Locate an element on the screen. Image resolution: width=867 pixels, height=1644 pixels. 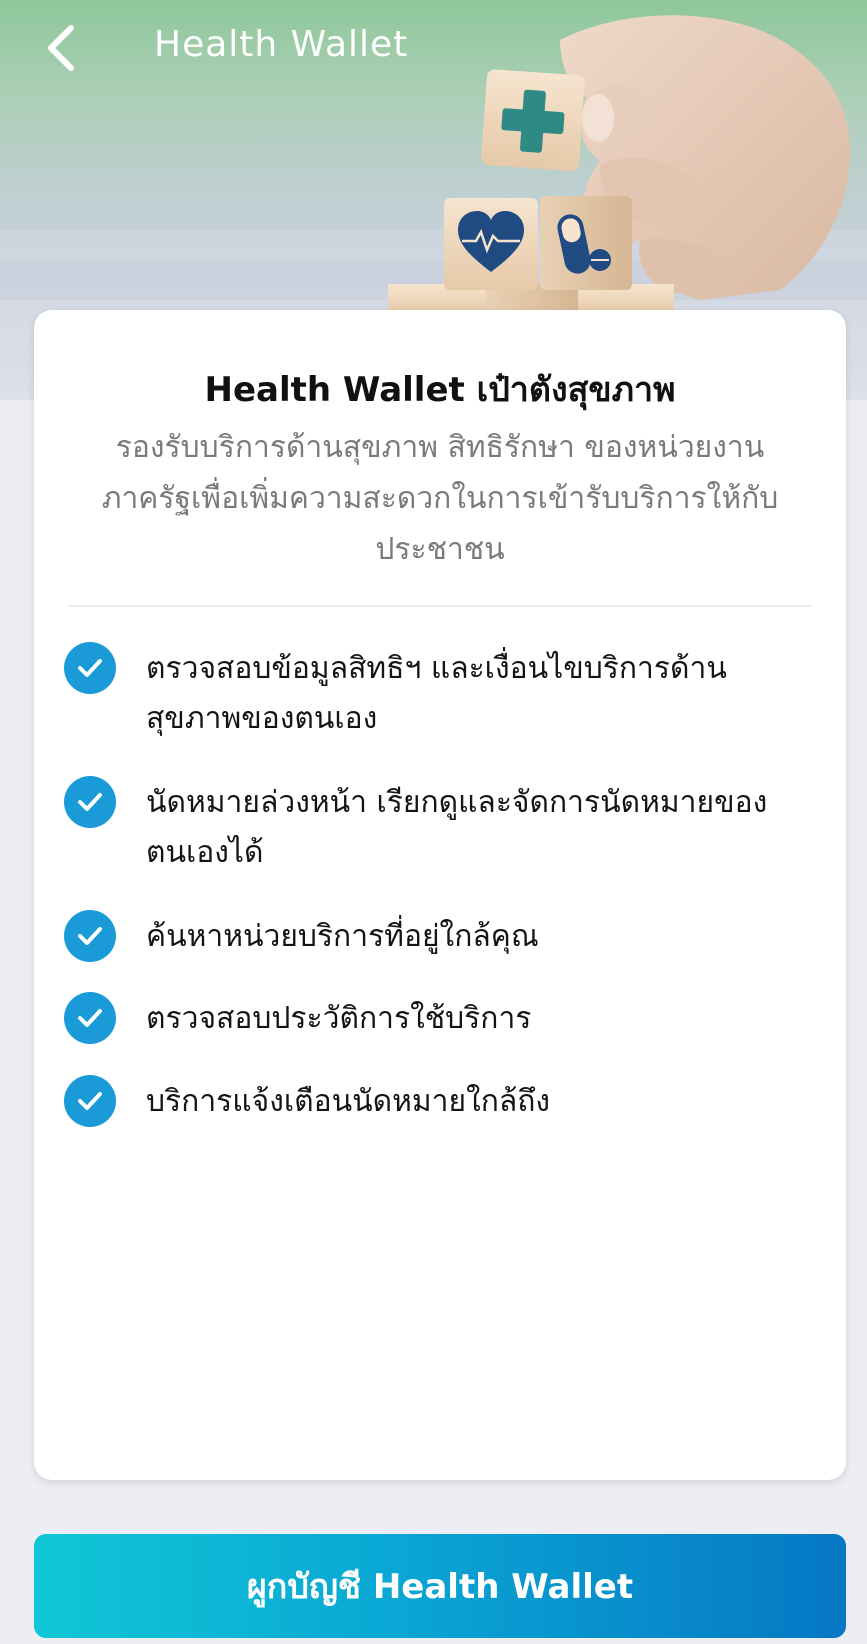
heart-block is located at coordinates (491, 244).